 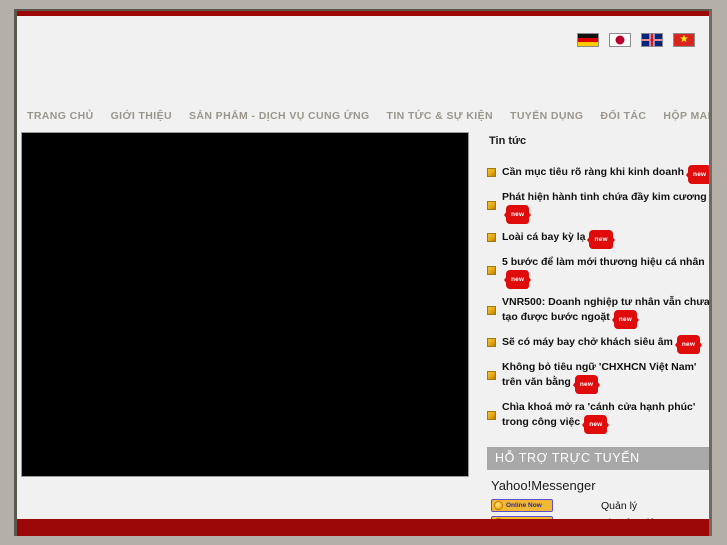 I want to click on news-item-label: 5 bước để làm mới thương hiệu cá nhânnew, so click(x=605, y=271).